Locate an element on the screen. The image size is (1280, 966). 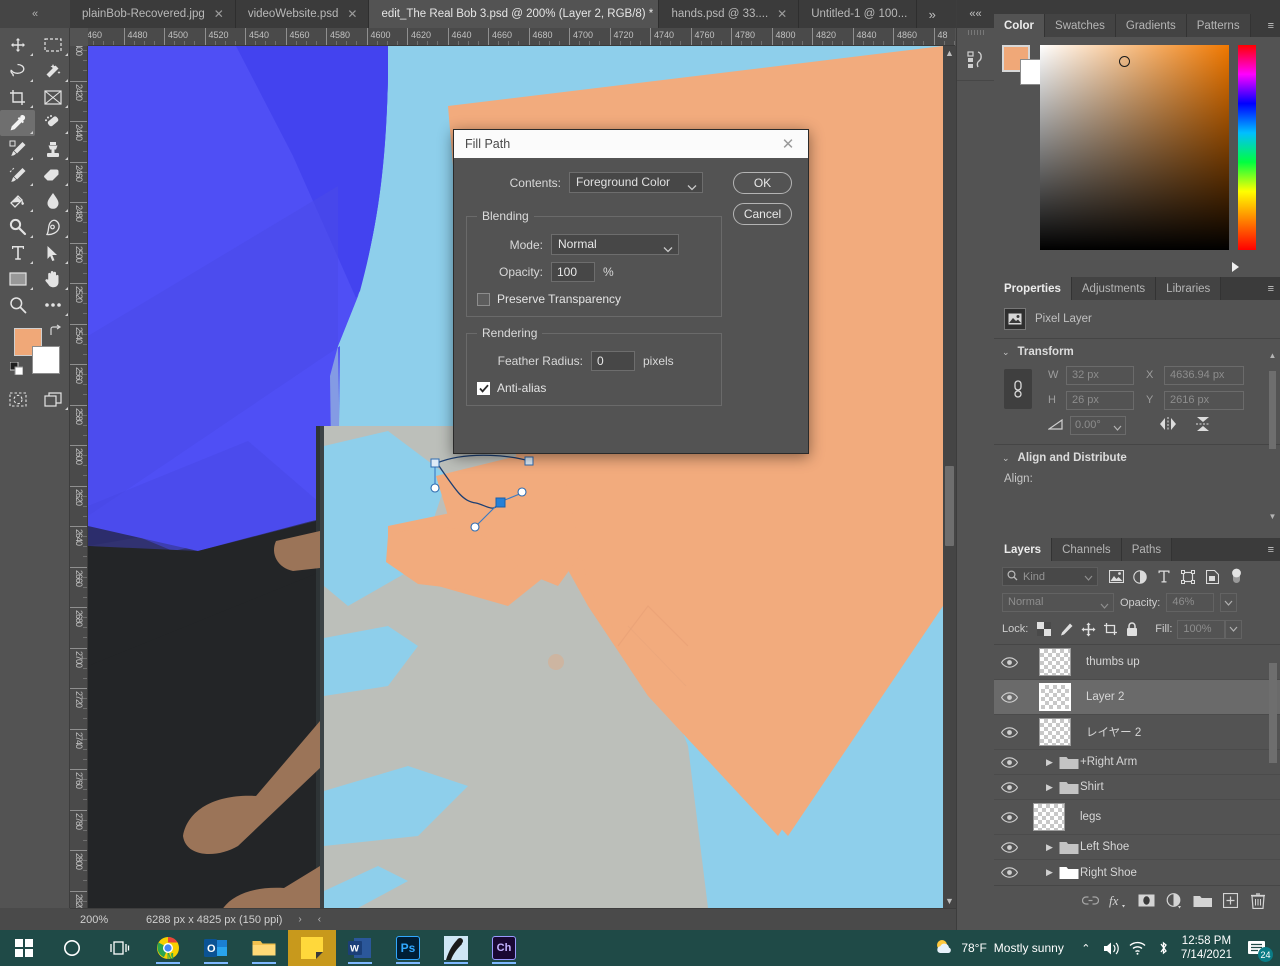
tab-paths: Paths is located at coordinates (1147, 549).